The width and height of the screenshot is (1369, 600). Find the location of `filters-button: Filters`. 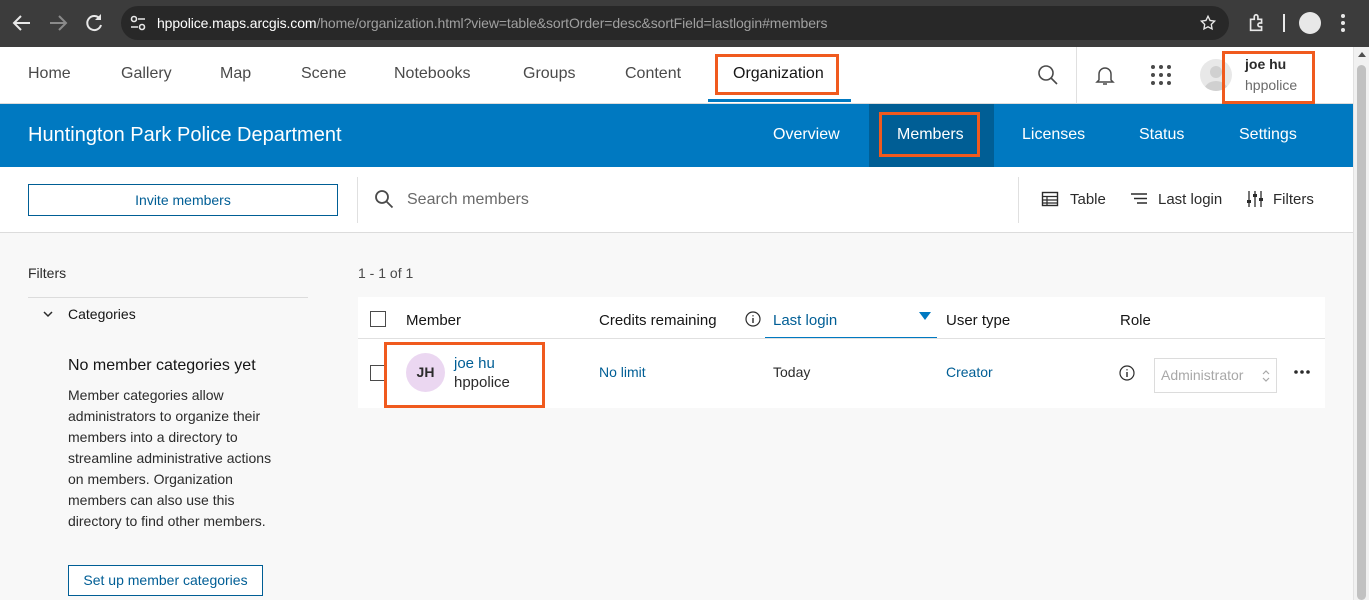

filters-button: Filters is located at coordinates (1281, 200).